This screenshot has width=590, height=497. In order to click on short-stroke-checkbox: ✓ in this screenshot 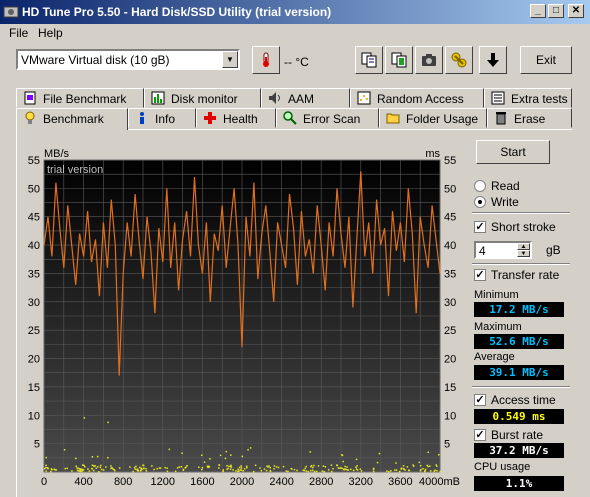, I will do `click(480, 227)`.